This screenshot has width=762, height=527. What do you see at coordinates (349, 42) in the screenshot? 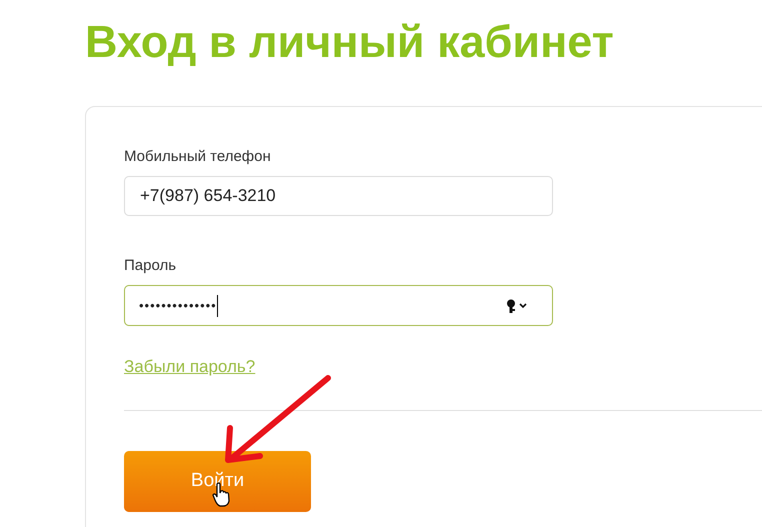
I see `page-title: Вход в личный кабинет` at bounding box center [349, 42].